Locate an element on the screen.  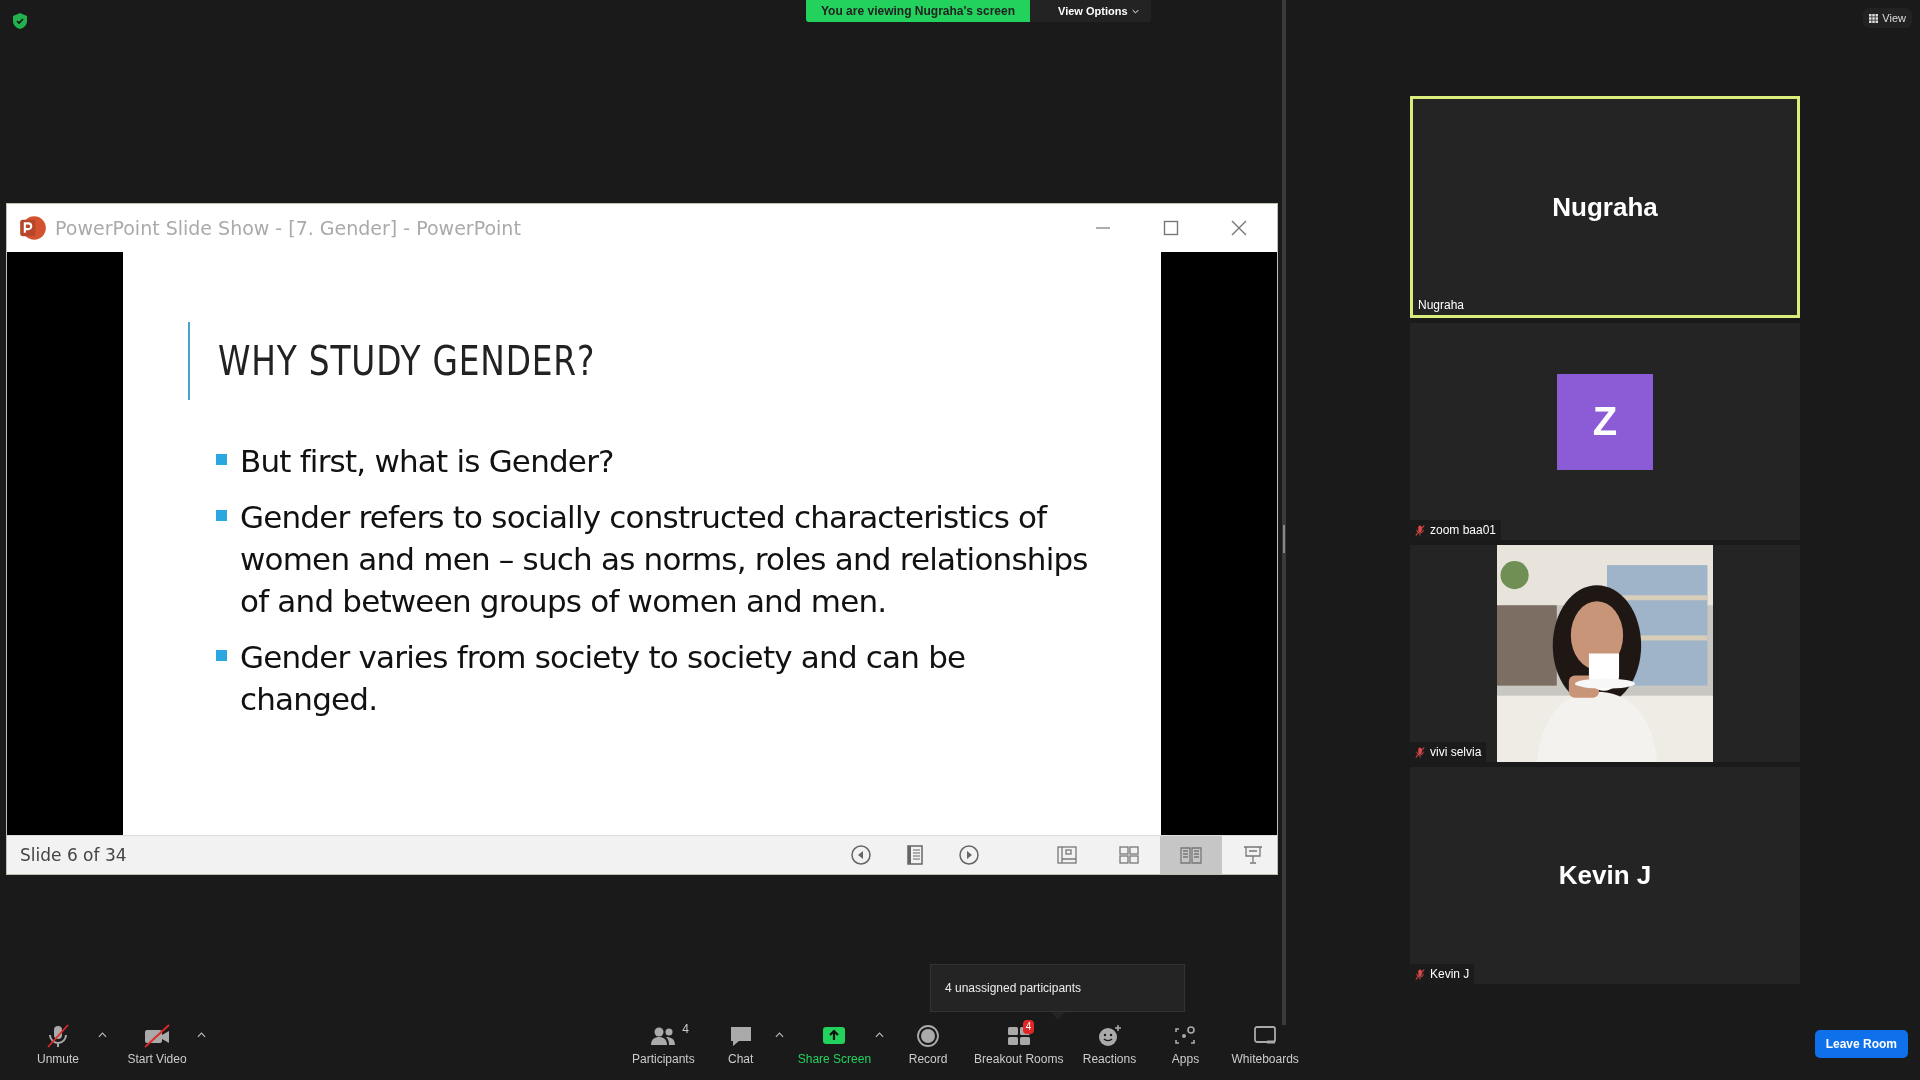
bullet-text: Gender varies from society to society and can be changed. is located at coordinates (603, 678).